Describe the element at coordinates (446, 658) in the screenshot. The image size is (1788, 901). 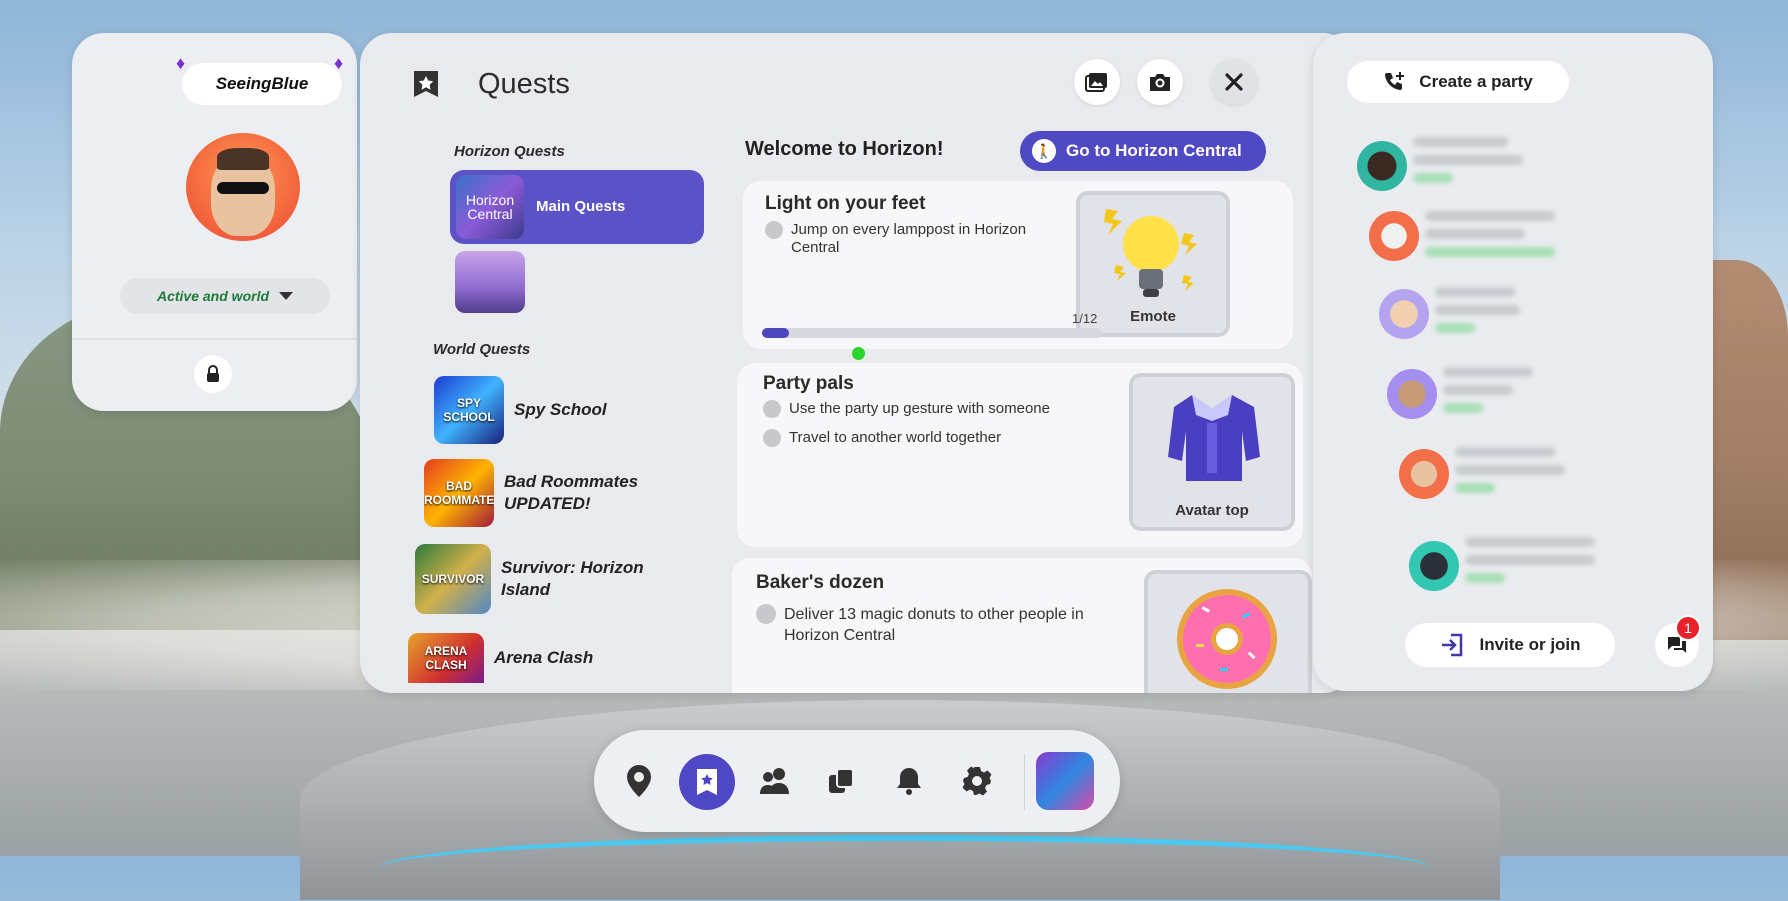
I see `arena-clash-thumbnail: ARENA CLASH` at that location.